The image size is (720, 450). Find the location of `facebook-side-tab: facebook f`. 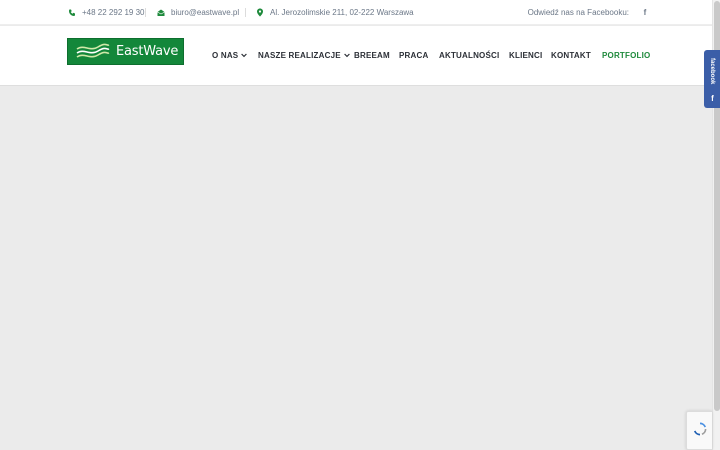

facebook-side-tab: facebook f is located at coordinates (712, 79).